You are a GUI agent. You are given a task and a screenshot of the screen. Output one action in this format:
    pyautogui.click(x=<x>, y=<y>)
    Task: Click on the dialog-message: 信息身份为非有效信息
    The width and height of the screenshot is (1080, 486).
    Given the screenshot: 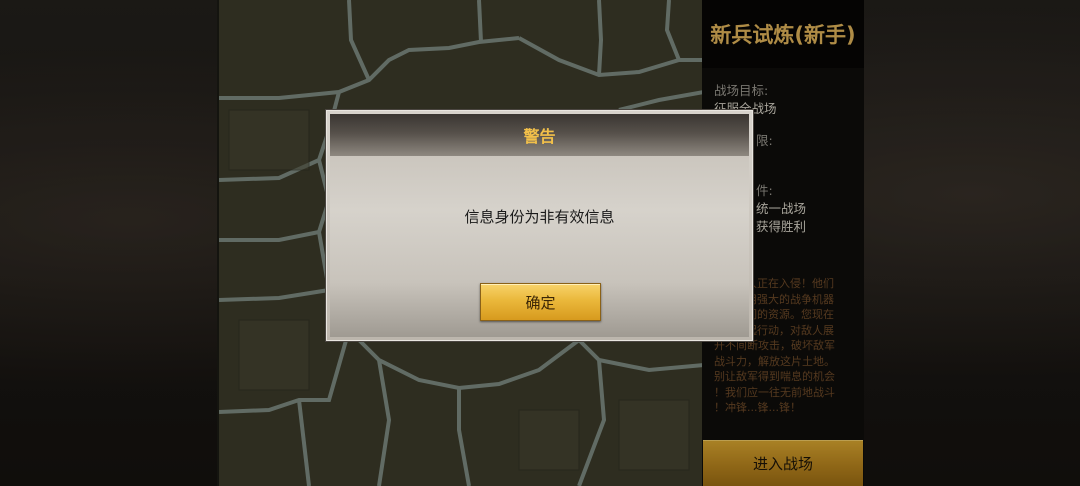 What is the action you would take?
    pyautogui.click(x=539, y=217)
    